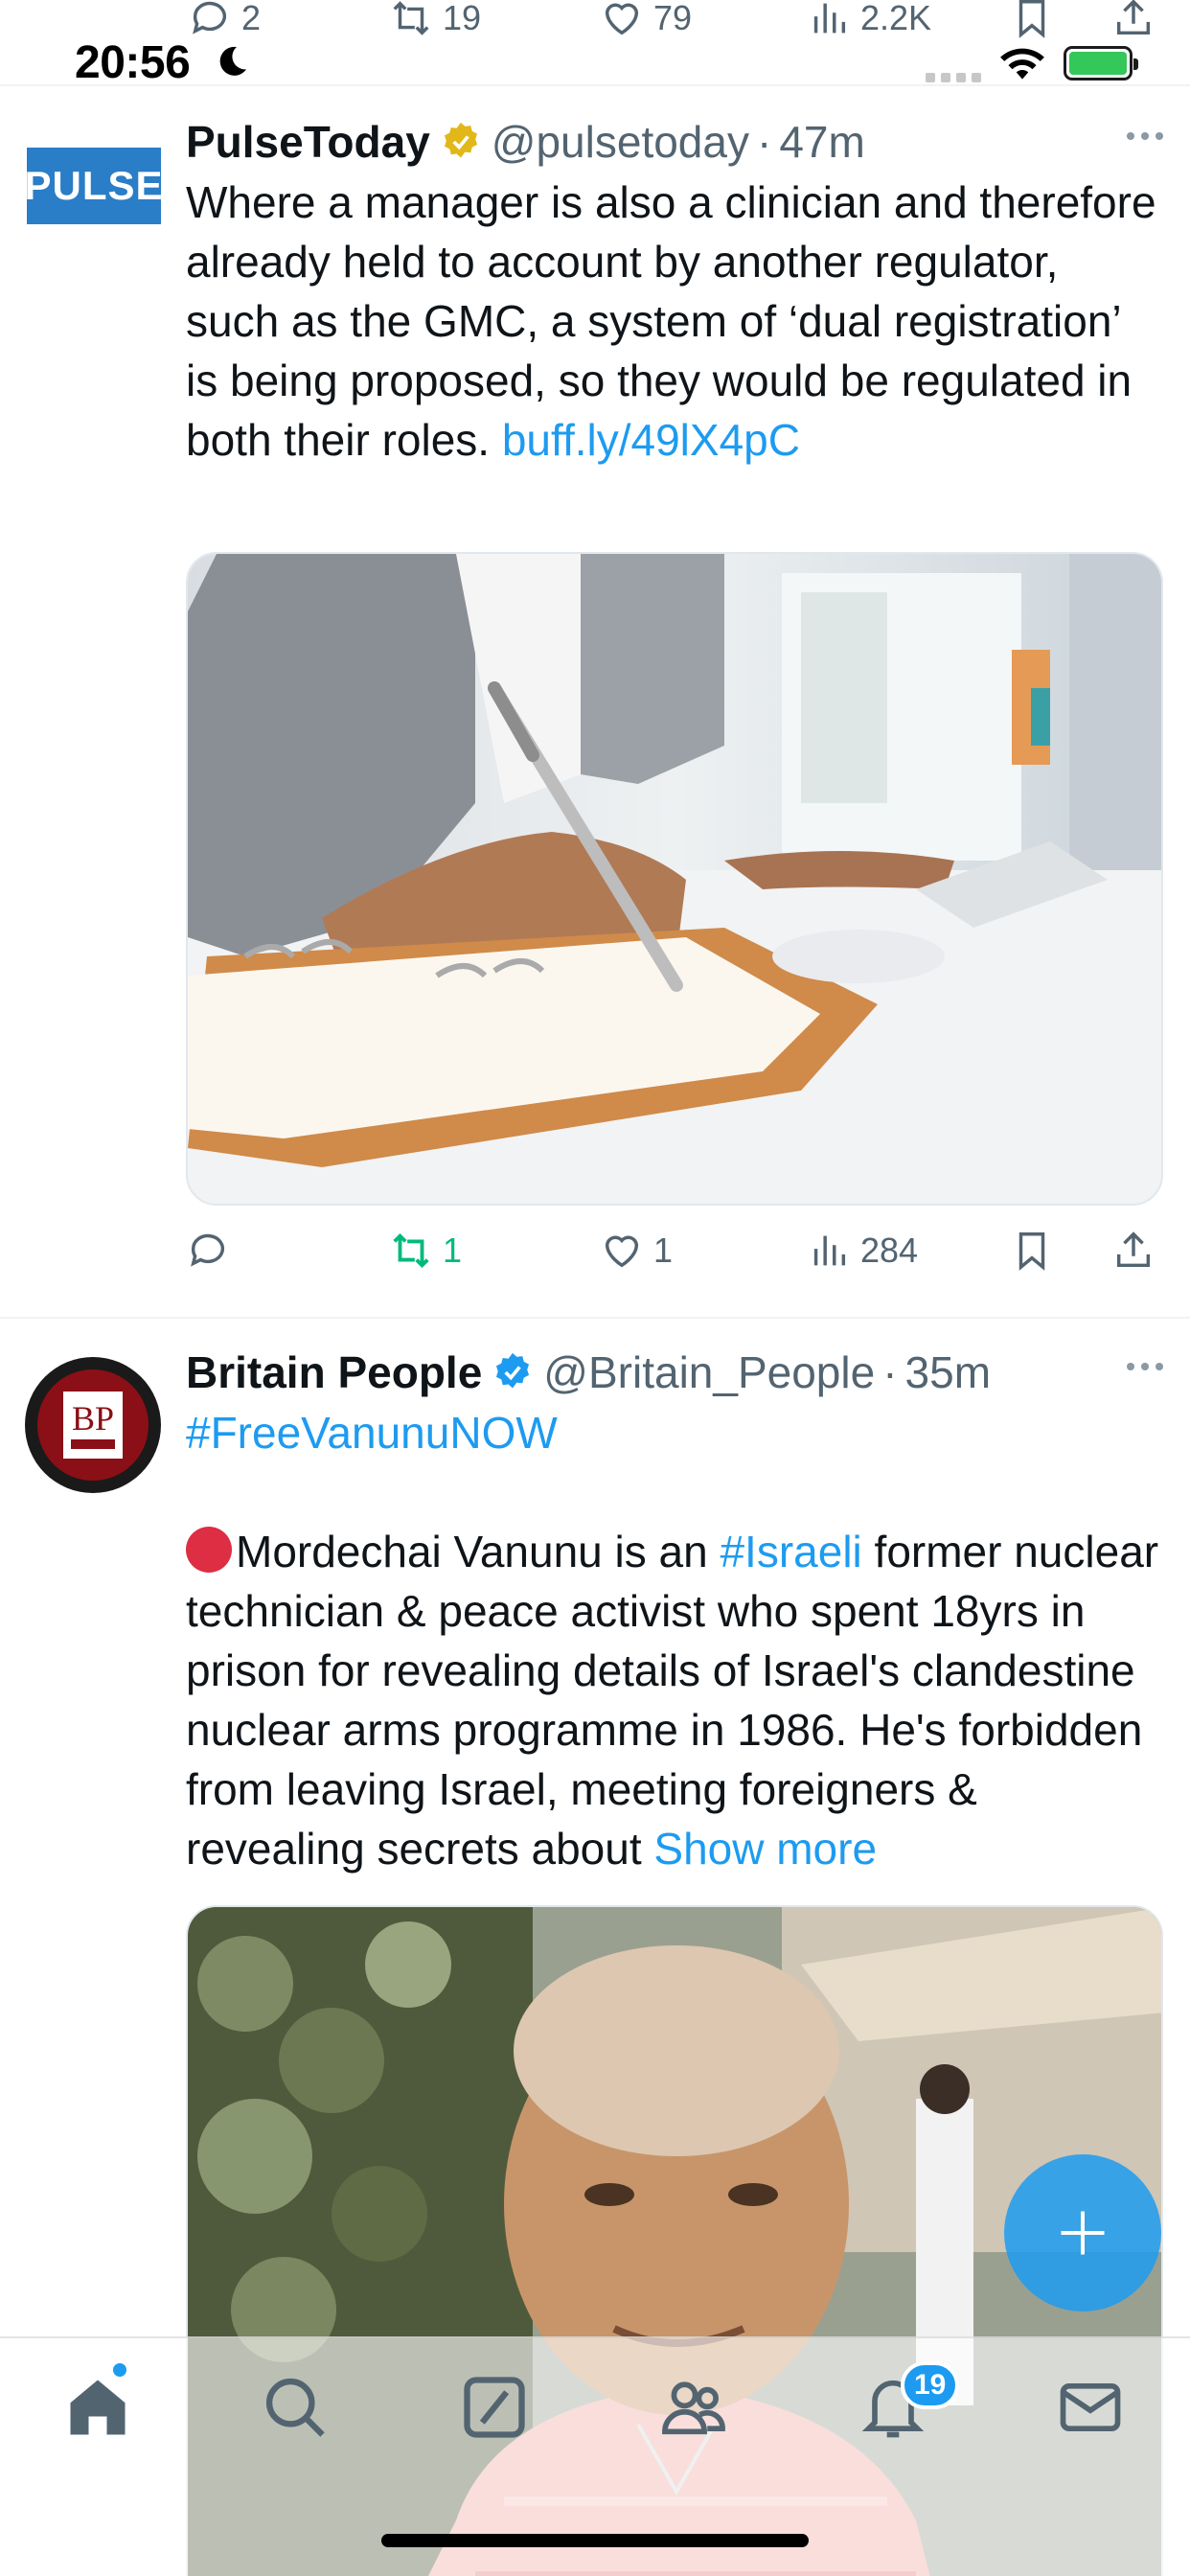  Describe the element at coordinates (435, 20) in the screenshot. I see `repost-button: 19` at that location.